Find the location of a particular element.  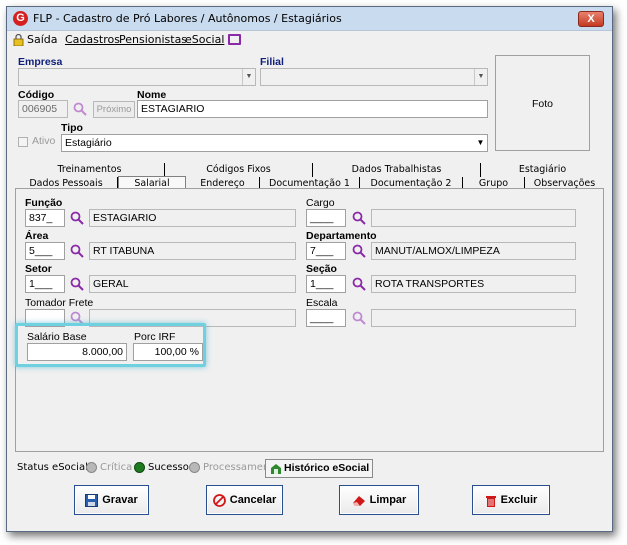

foto-label: Foto is located at coordinates (542, 104).